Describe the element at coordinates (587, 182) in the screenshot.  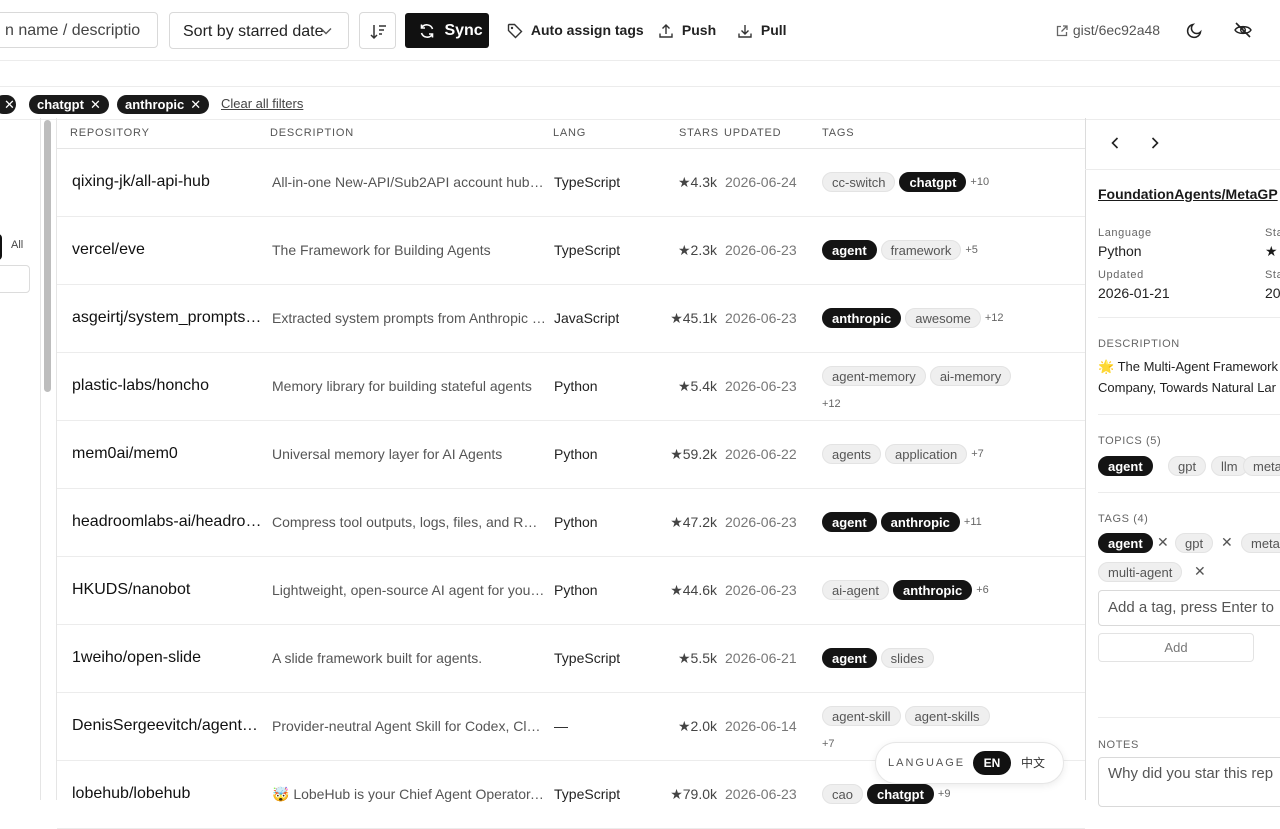
I see `repo-language: TypeScript` at that location.